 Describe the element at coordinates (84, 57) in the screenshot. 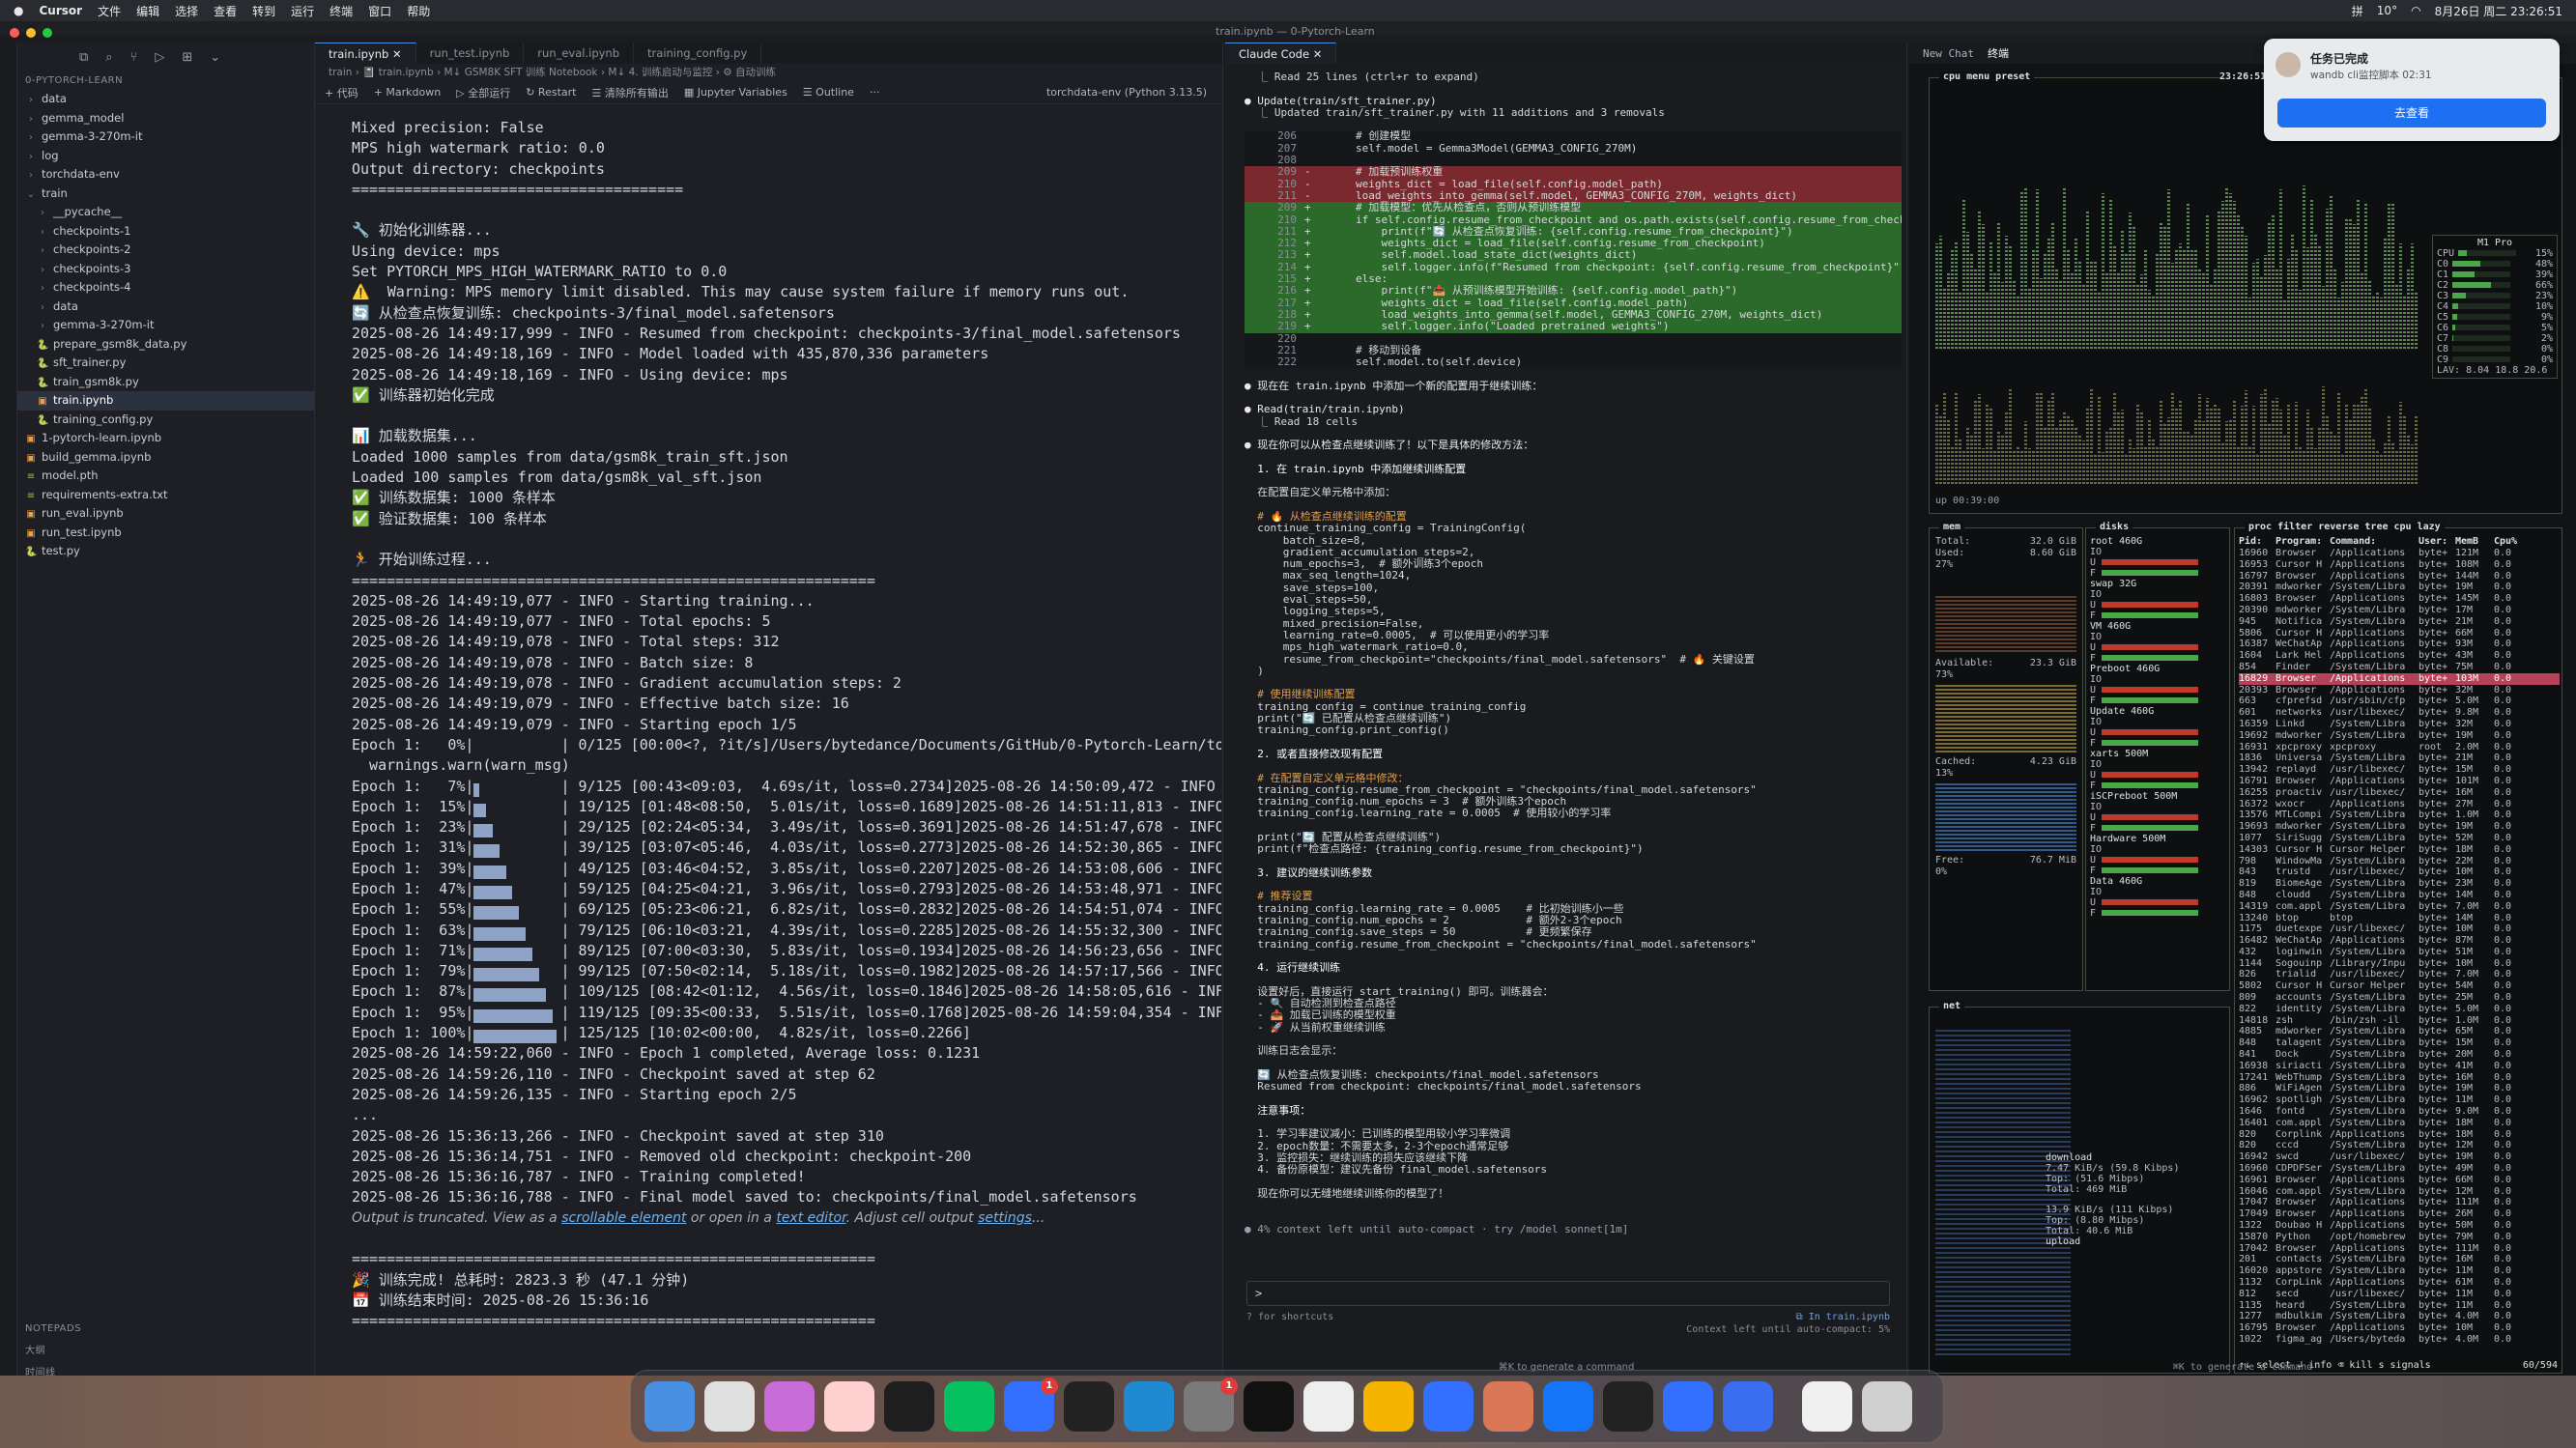

I see `files-icon: ⧉` at that location.